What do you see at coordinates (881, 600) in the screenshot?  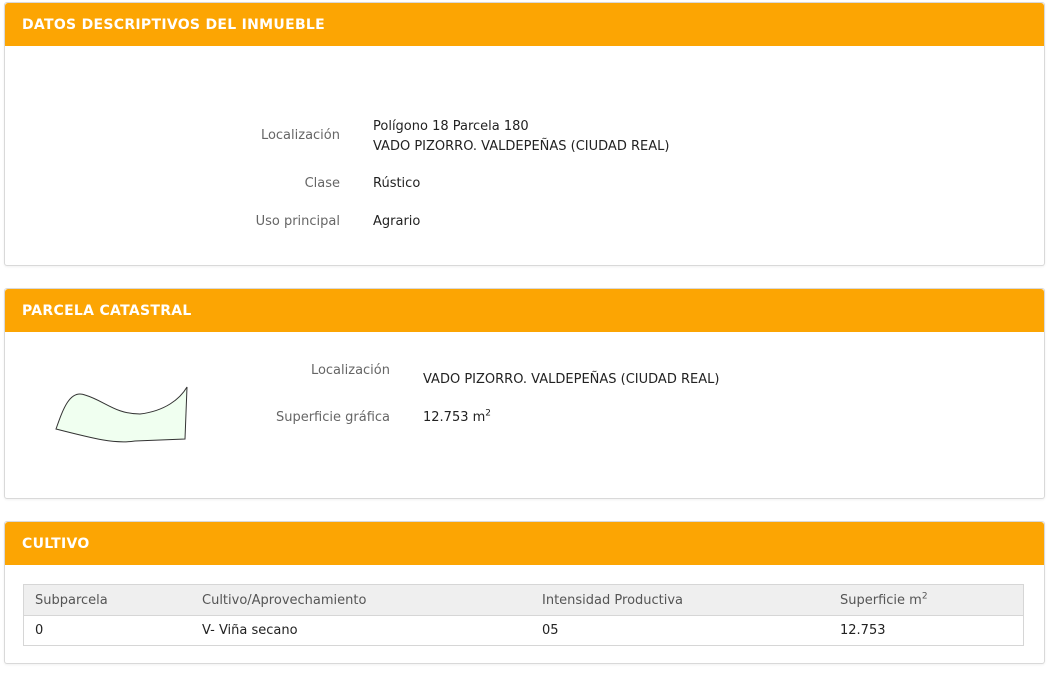 I see `header-superficie-label: Superficie m` at bounding box center [881, 600].